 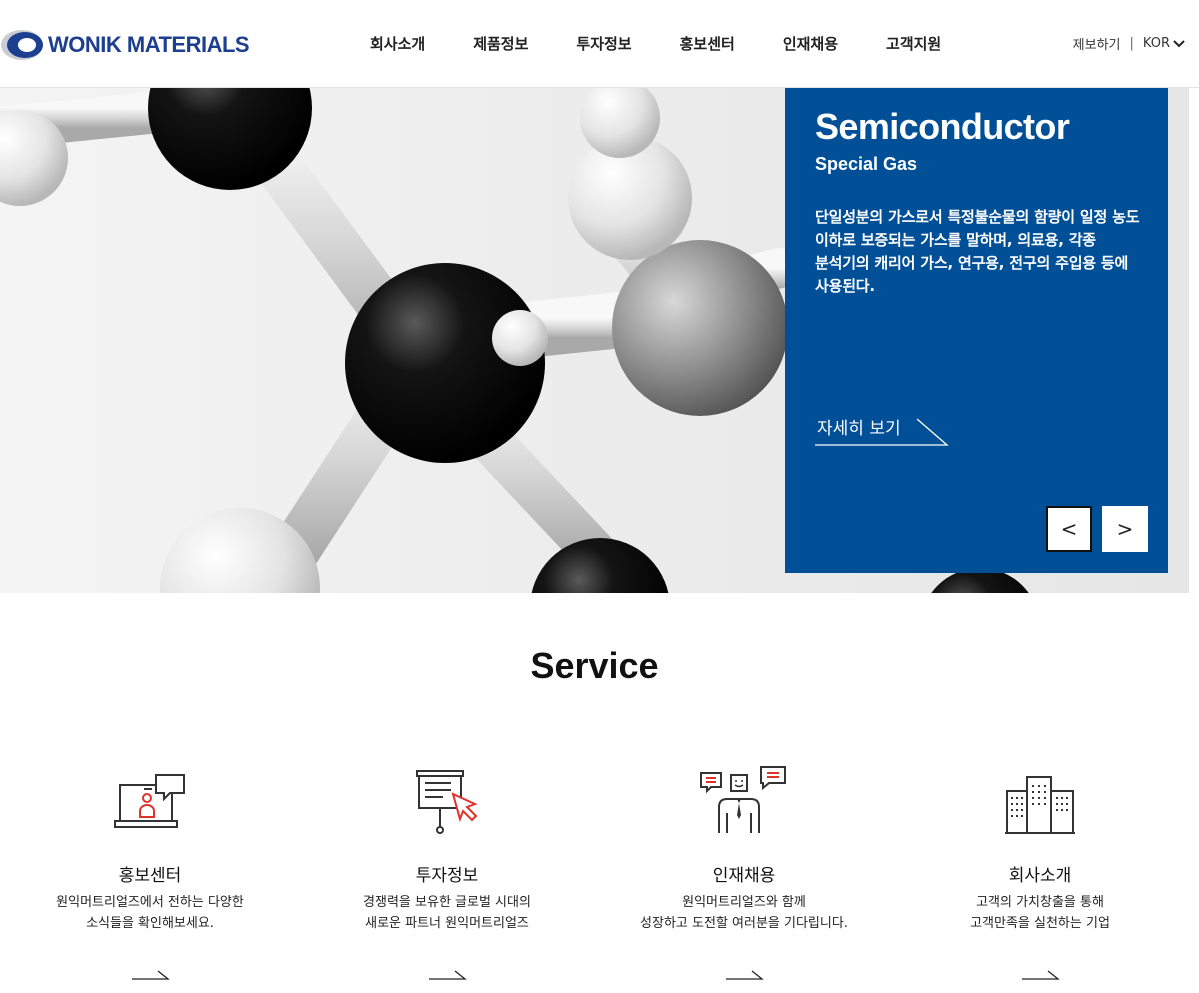 What do you see at coordinates (1040, 923) in the screenshot?
I see `service-description-line: 고객만족을 실천하는 기업` at bounding box center [1040, 923].